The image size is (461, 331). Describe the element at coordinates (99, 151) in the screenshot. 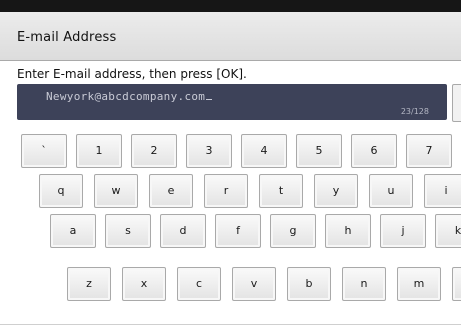

I see `key-1: 1` at that location.